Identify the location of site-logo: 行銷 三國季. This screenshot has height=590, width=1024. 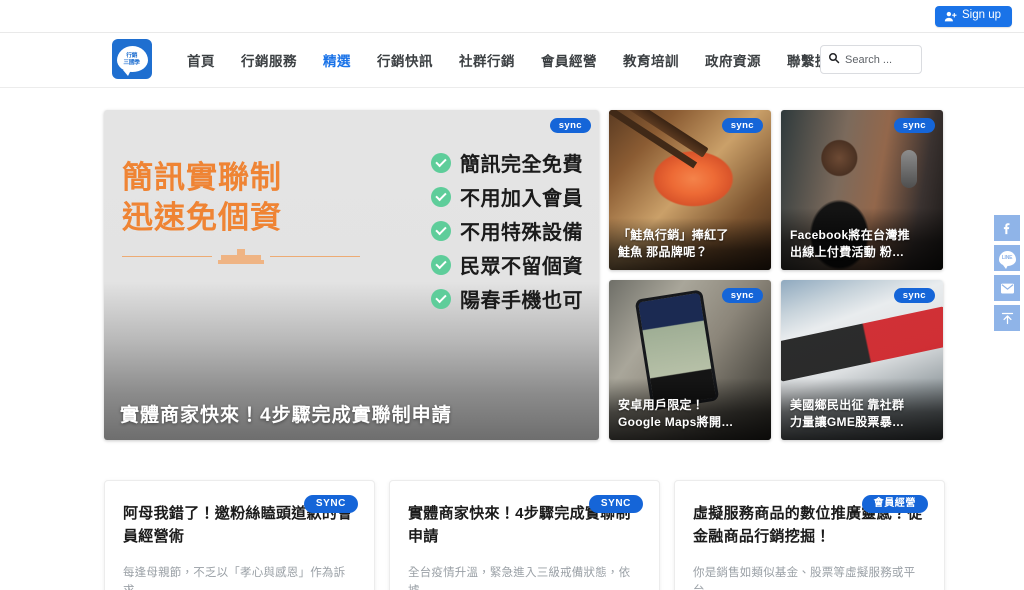
(132, 59).